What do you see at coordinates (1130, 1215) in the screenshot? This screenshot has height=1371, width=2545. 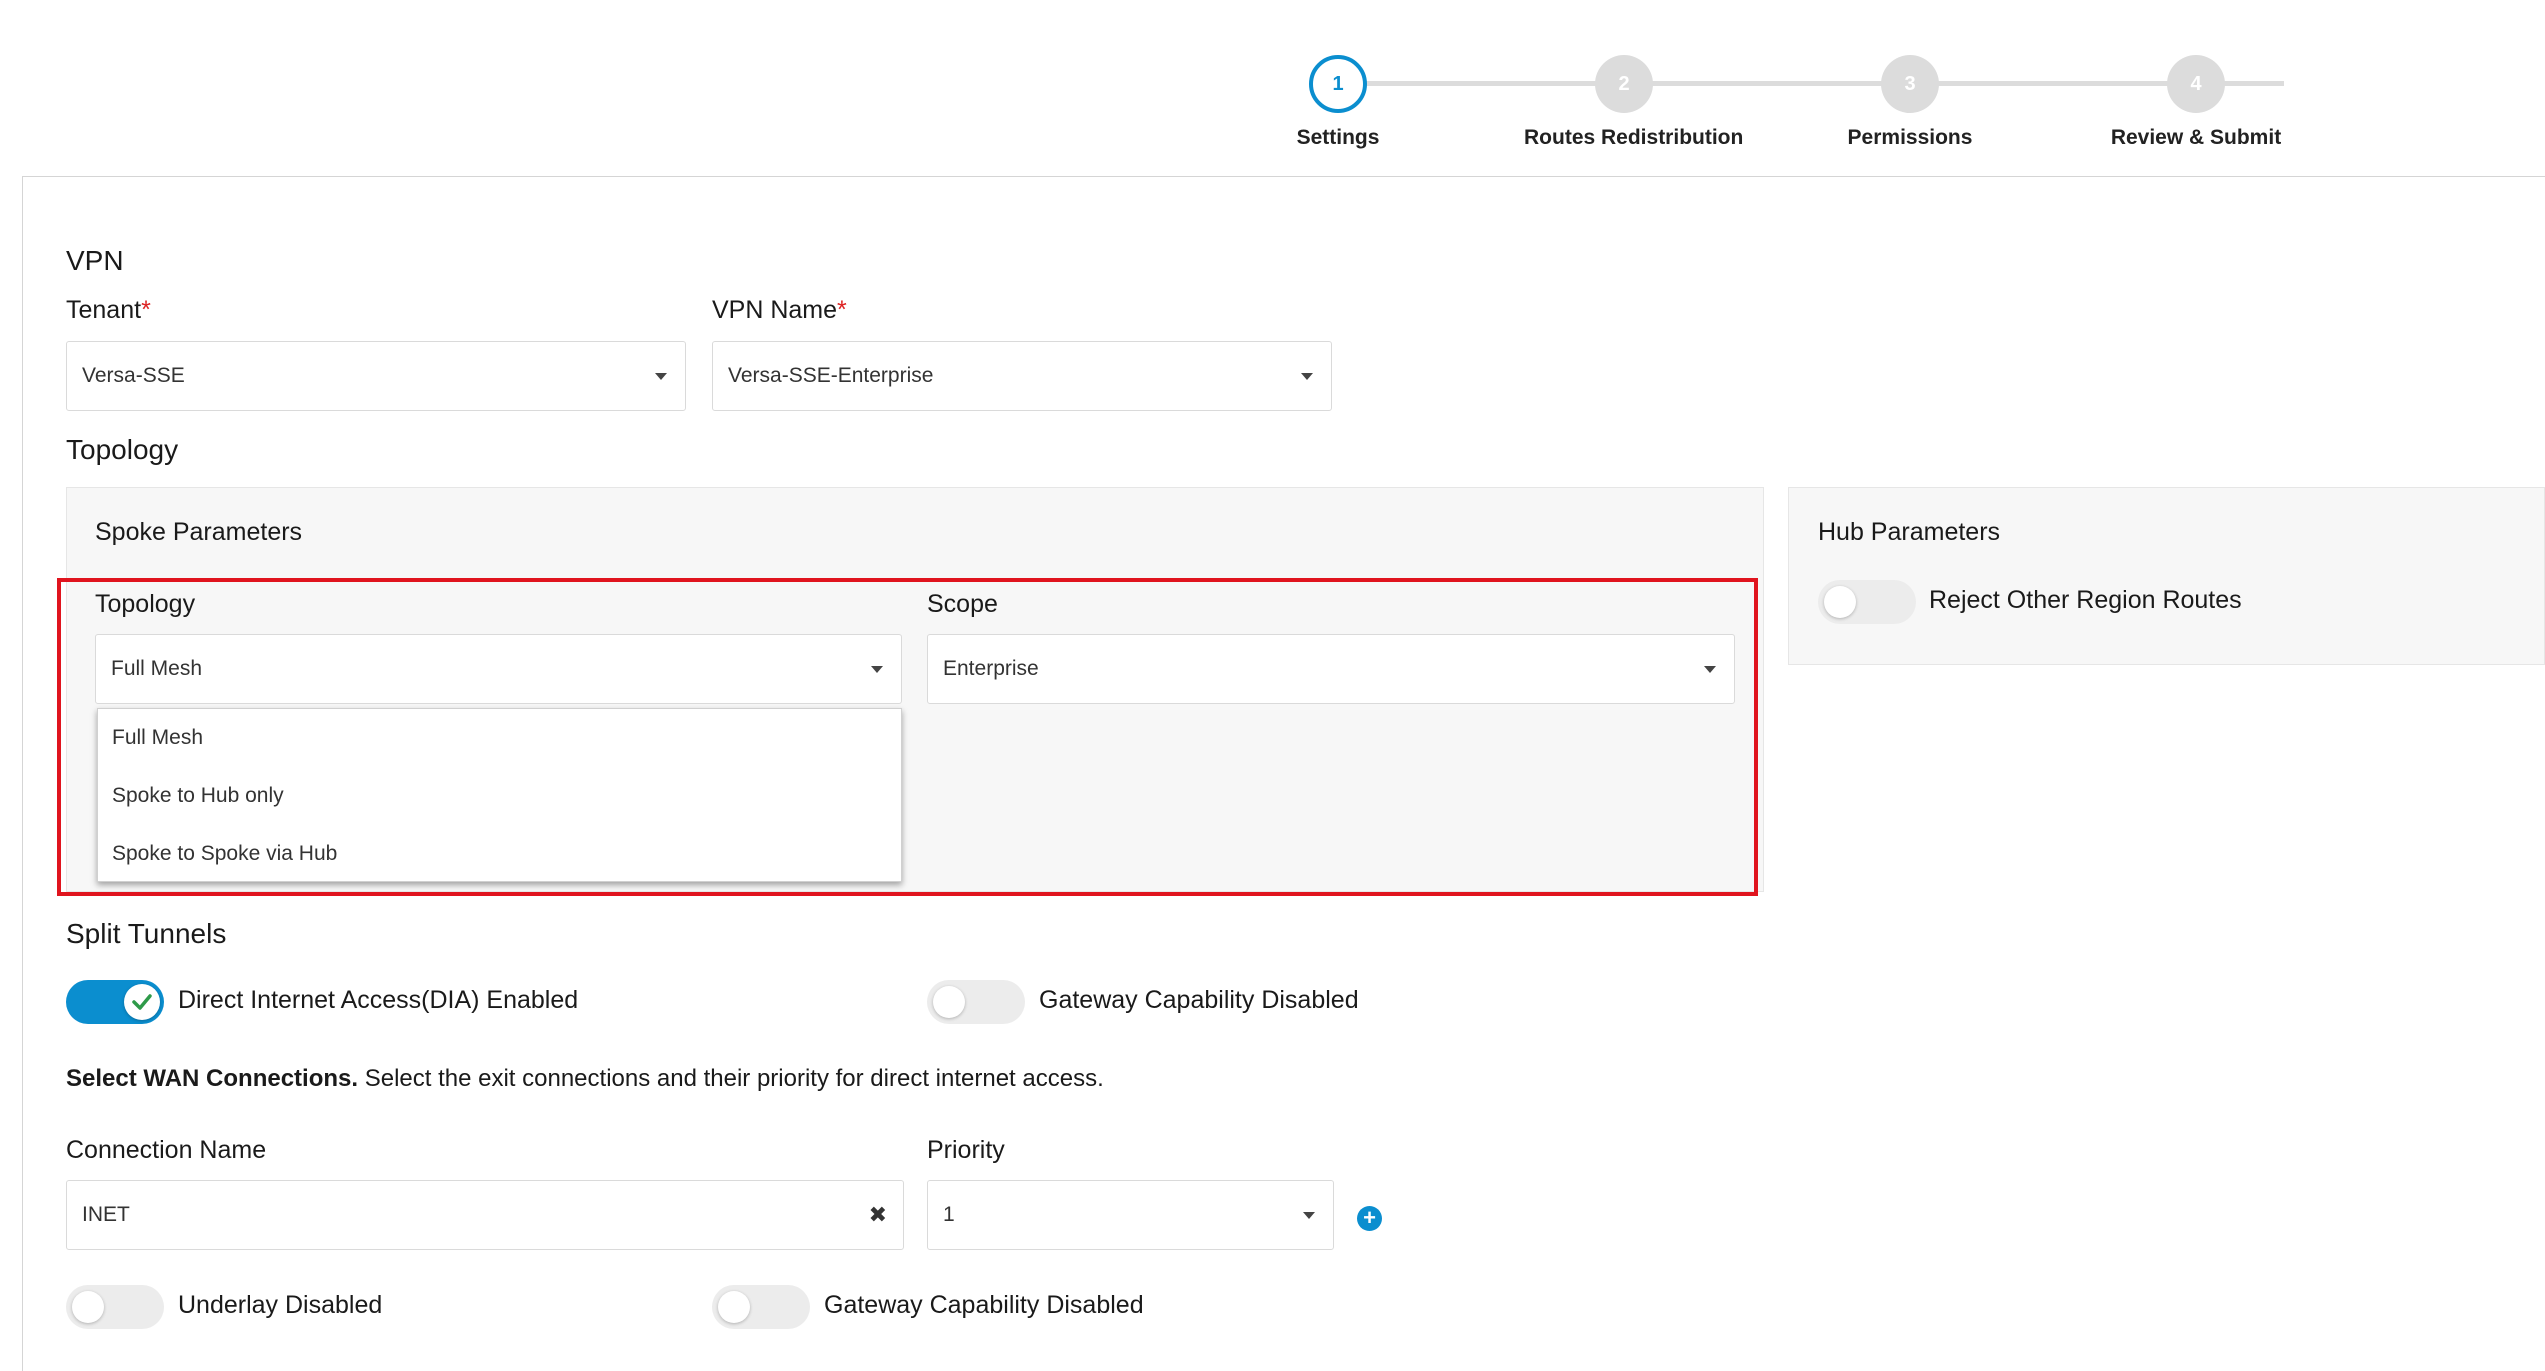 I see `priority-select: 1` at bounding box center [1130, 1215].